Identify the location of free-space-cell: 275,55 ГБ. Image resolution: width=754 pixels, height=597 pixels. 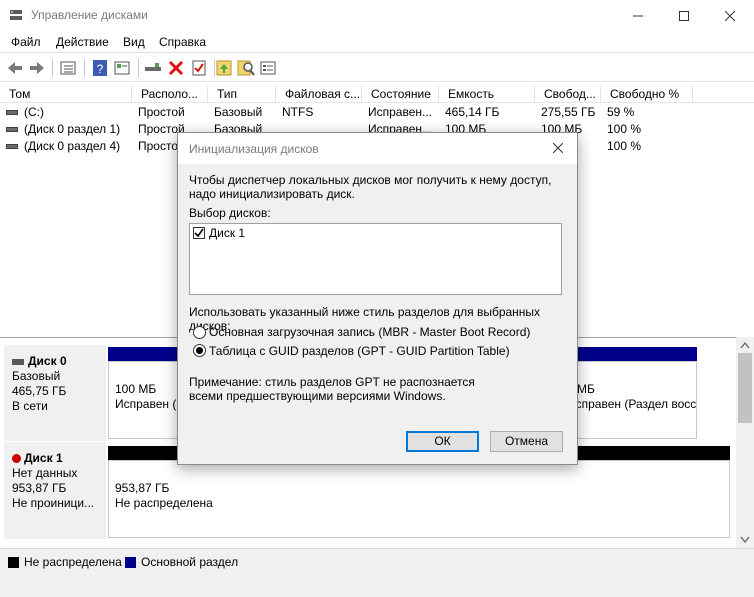
(568, 112).